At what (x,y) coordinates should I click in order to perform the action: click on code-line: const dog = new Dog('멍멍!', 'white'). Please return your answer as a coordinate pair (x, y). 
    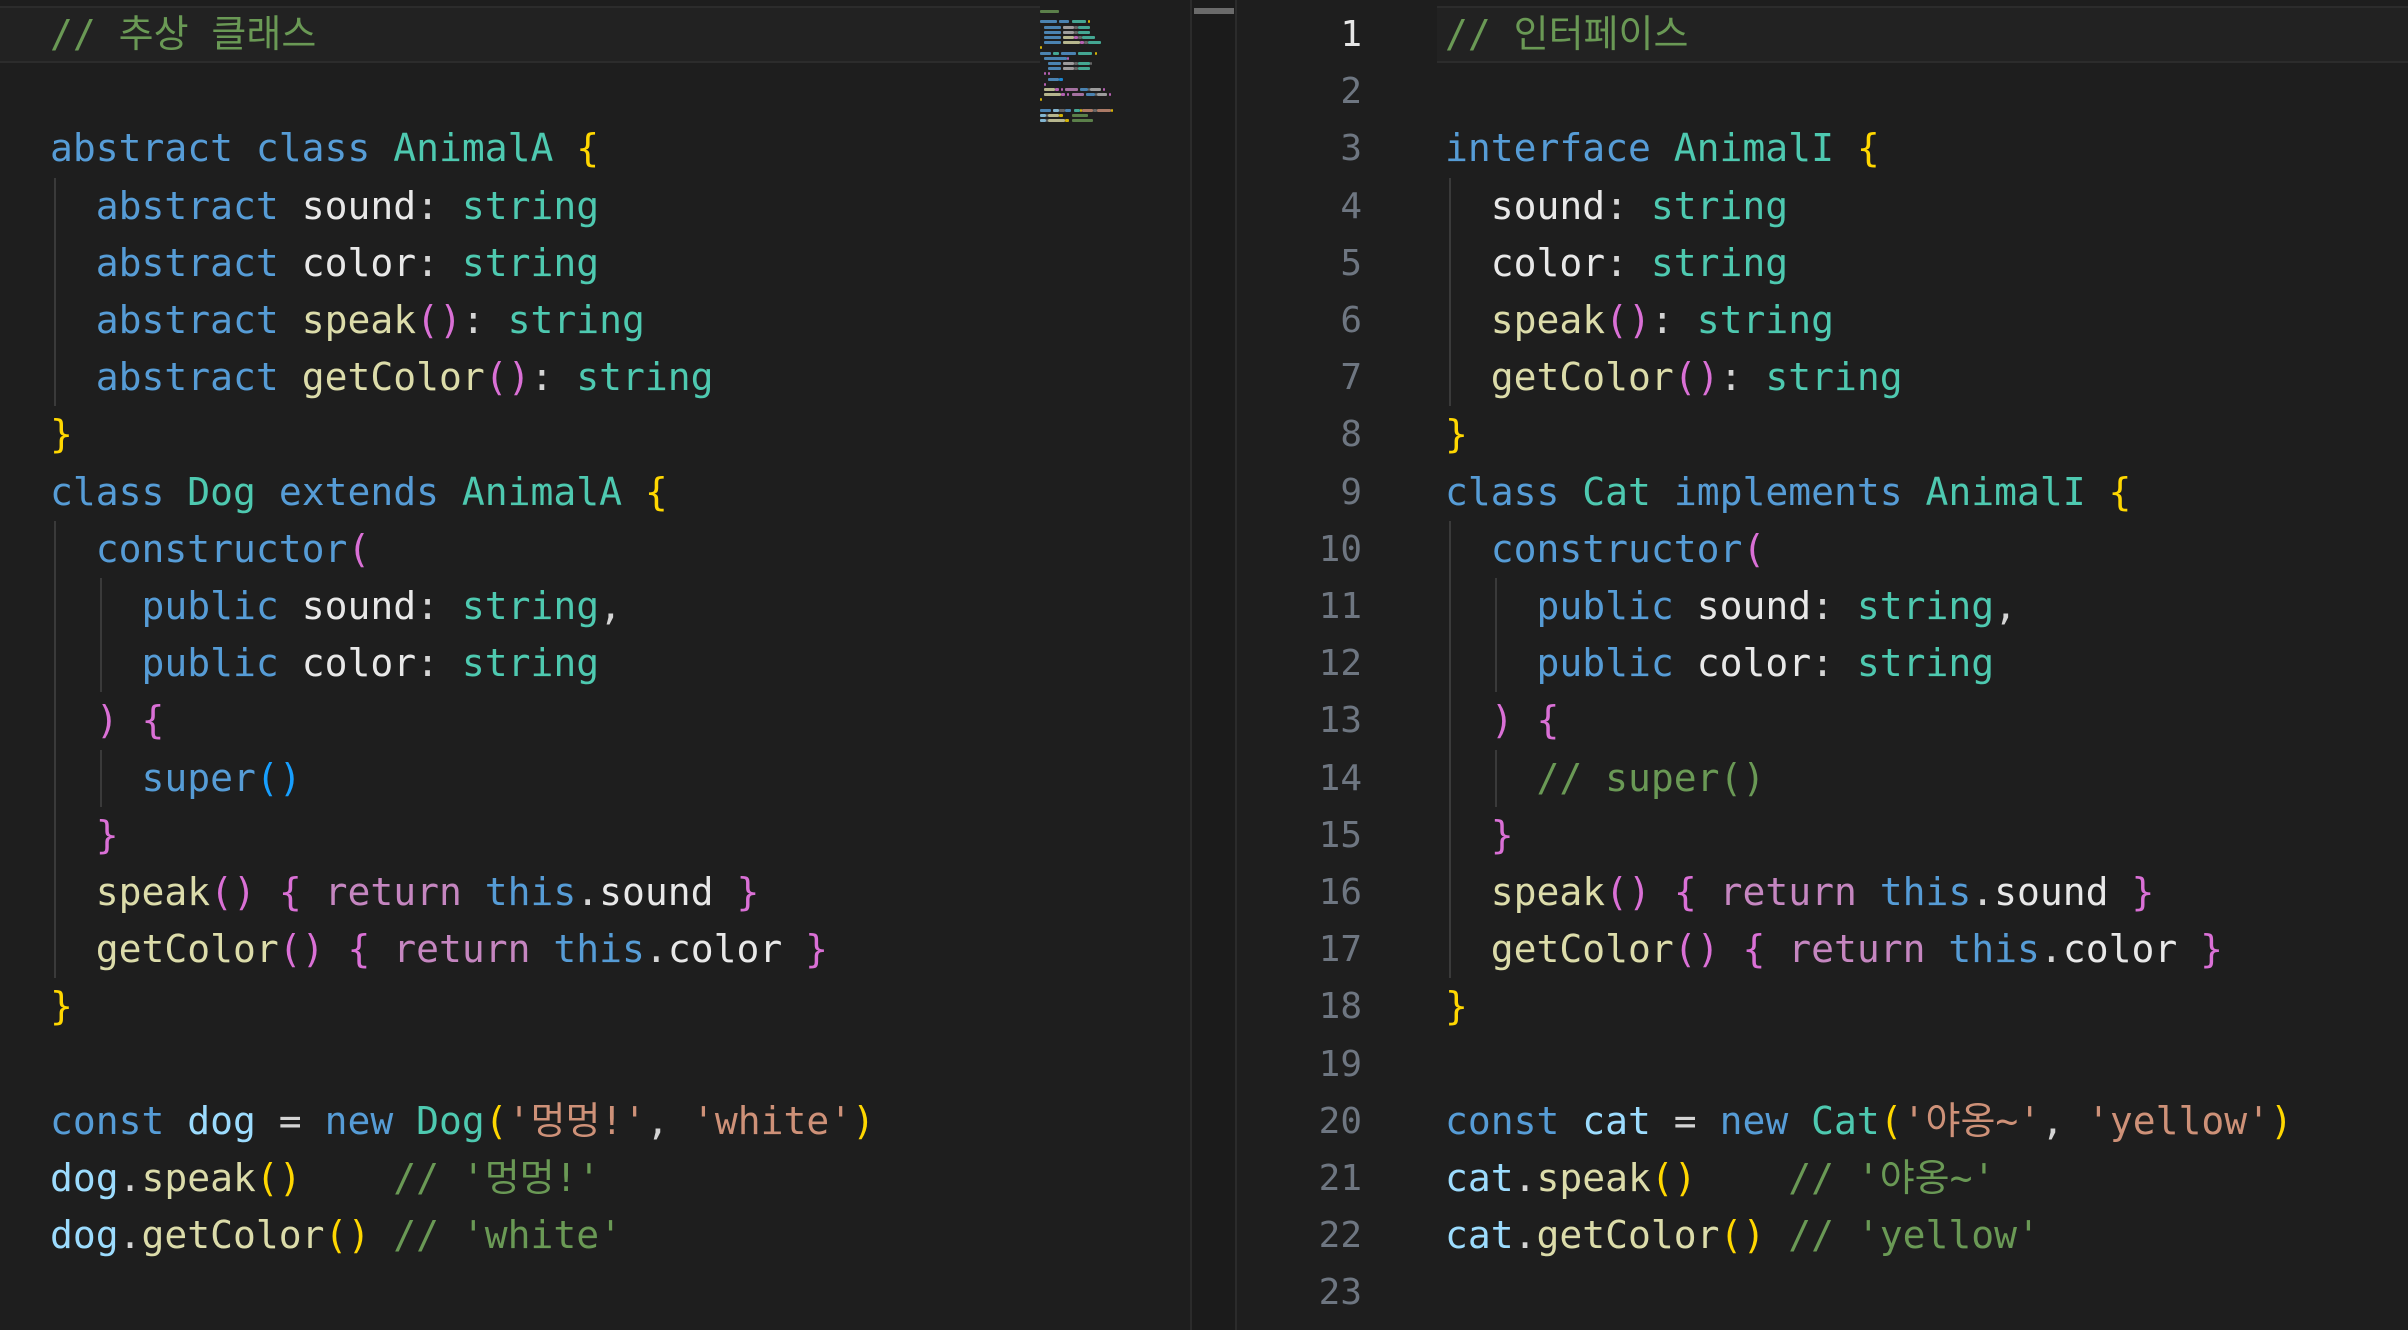
    Looking at the image, I should click on (462, 1121).